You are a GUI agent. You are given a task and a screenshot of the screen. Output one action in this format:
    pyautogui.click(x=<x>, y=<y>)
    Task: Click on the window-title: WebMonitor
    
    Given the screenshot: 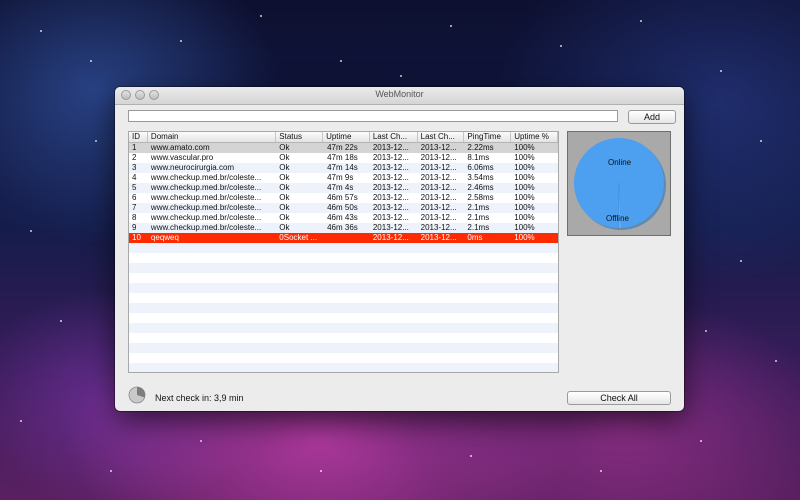 What is the action you would take?
    pyautogui.click(x=399, y=94)
    